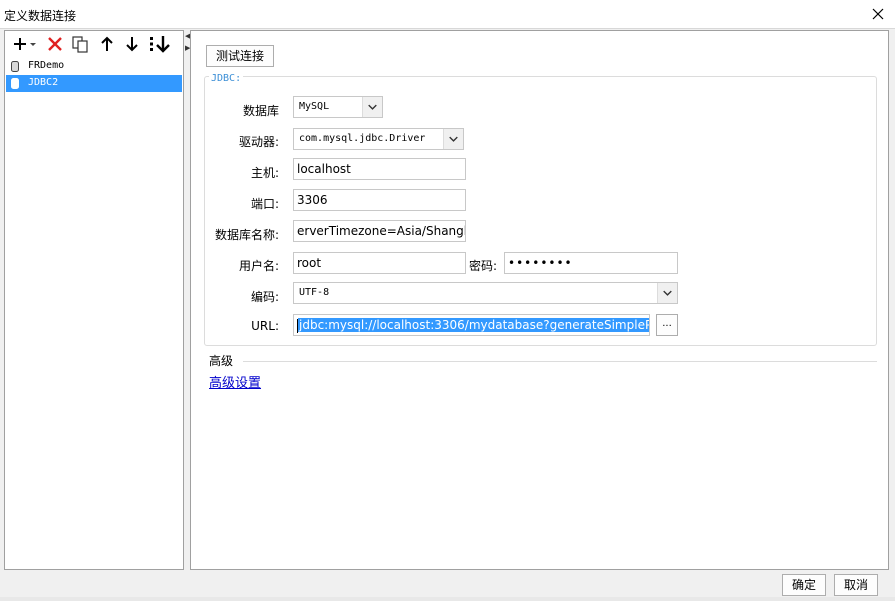 Image resolution: width=895 pixels, height=601 pixels. What do you see at coordinates (314, 106) in the screenshot?
I see `database-value: MySQL` at bounding box center [314, 106].